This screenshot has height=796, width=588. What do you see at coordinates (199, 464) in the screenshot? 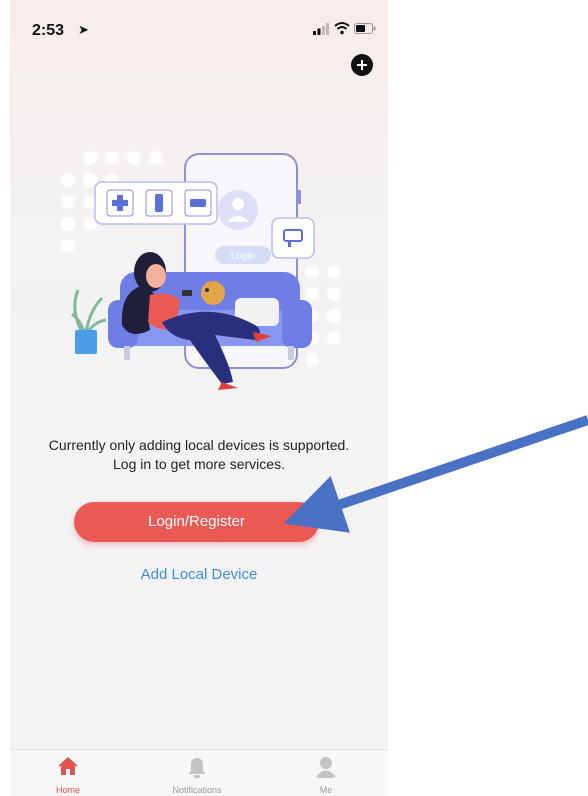
I see `info-message-line2: Log in to get more services.` at bounding box center [199, 464].